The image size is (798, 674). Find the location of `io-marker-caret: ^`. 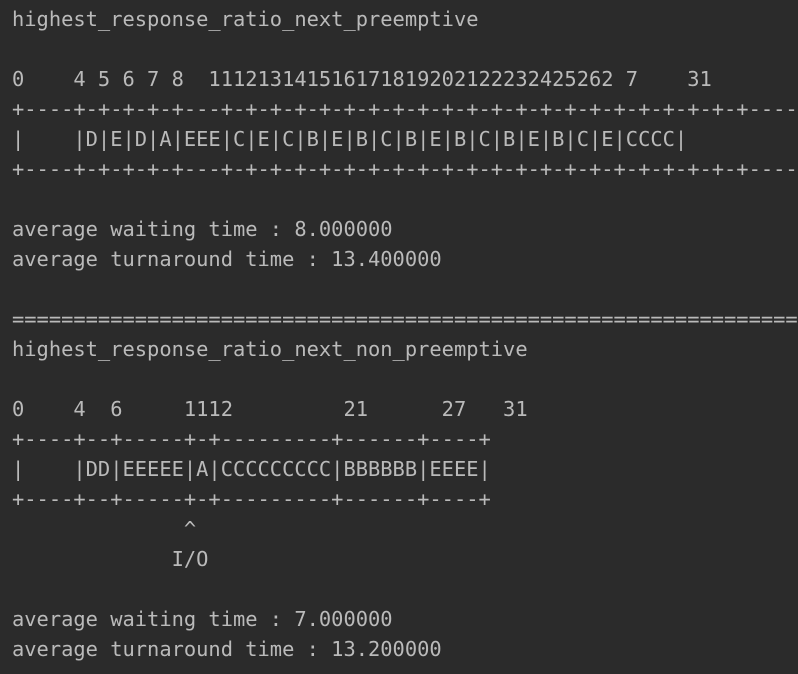

io-marker-caret: ^ is located at coordinates (104, 529).